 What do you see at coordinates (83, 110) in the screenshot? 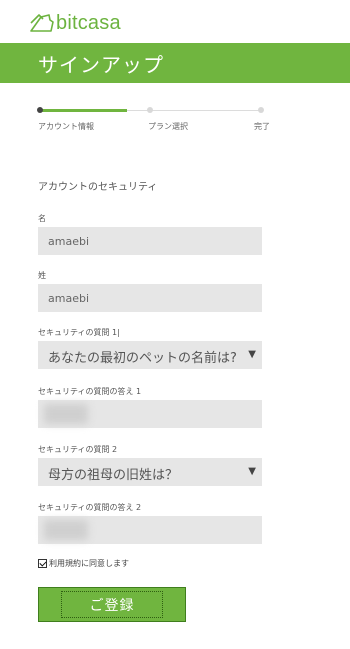
I see `progress-fill` at bounding box center [83, 110].